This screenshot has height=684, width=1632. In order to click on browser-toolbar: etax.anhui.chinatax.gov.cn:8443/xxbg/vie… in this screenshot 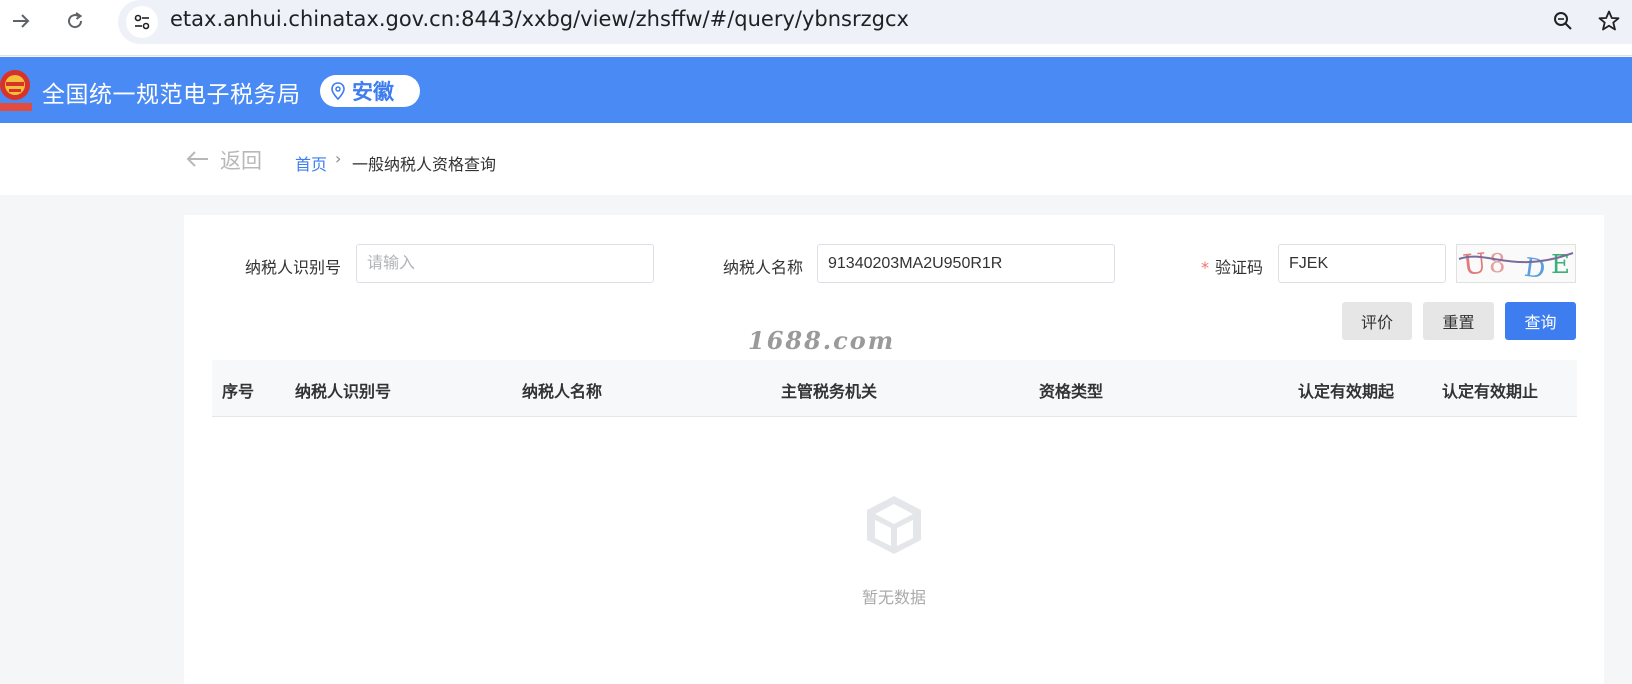, I will do `click(816, 28)`.